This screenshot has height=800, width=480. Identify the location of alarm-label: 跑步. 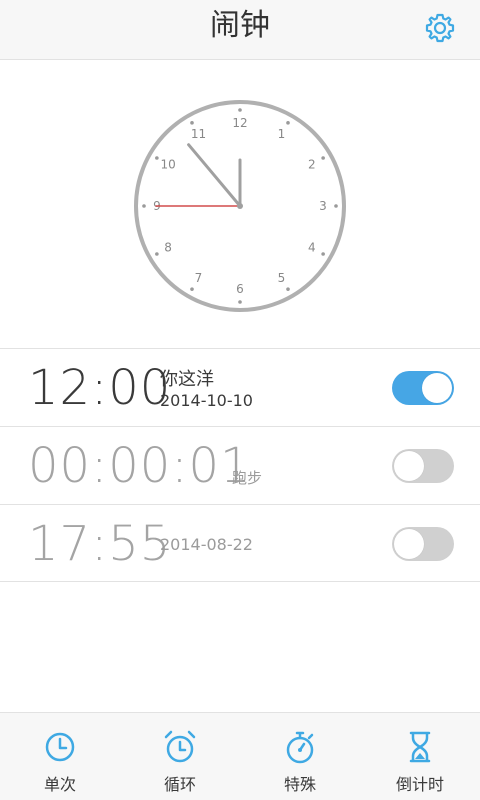
(247, 478).